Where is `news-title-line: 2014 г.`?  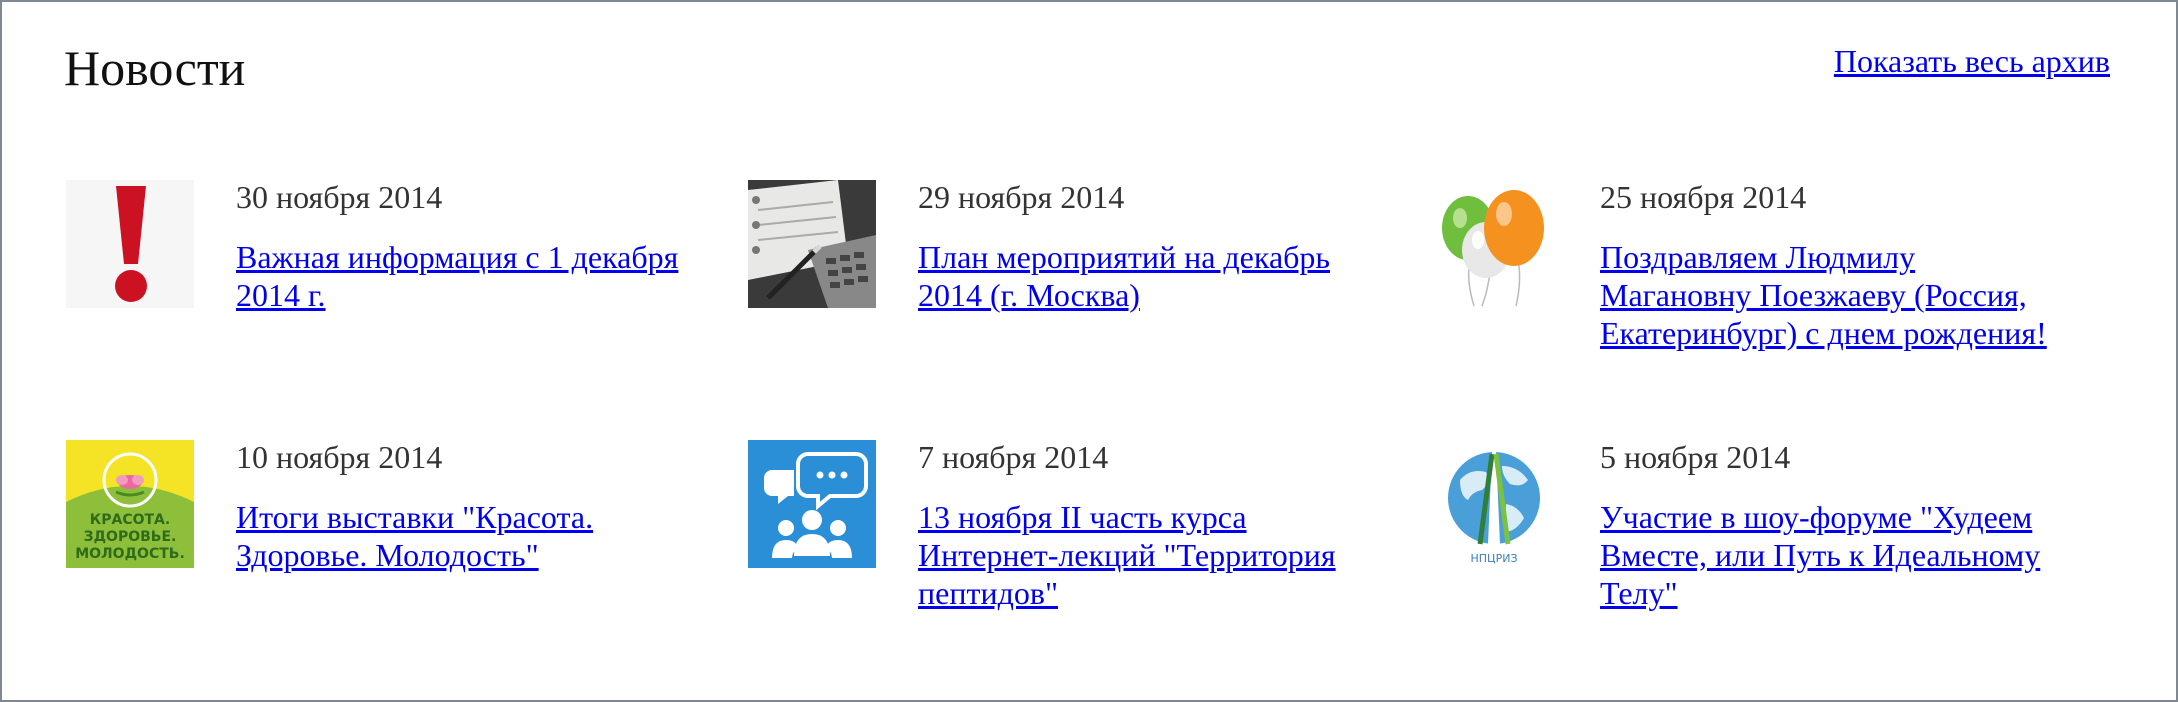 news-title-line: 2014 г. is located at coordinates (281, 295).